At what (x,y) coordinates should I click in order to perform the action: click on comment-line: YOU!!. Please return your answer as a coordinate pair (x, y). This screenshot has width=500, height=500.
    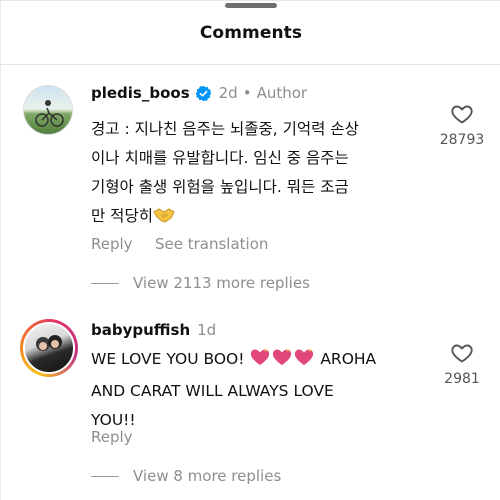
    Looking at the image, I should click on (113, 420).